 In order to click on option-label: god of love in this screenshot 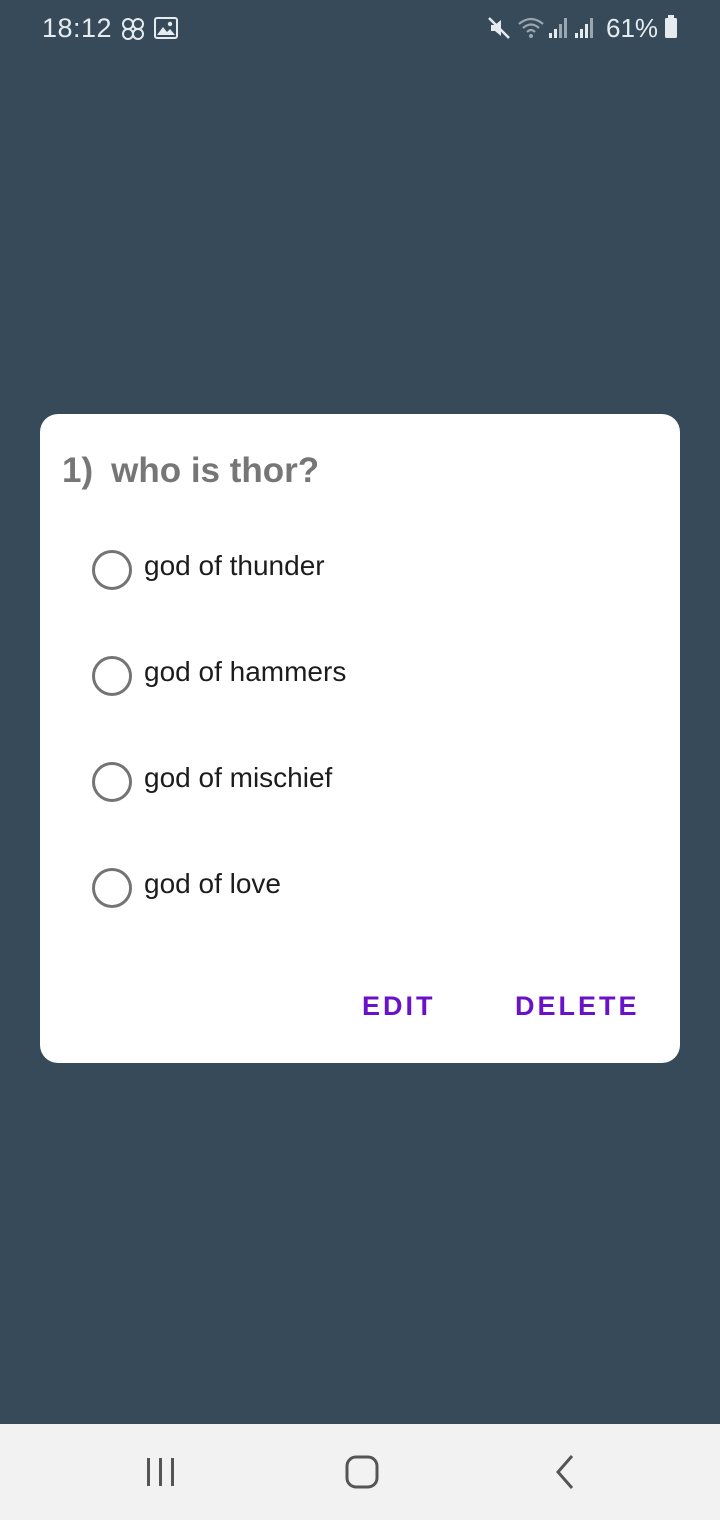, I will do `click(212, 883)`.